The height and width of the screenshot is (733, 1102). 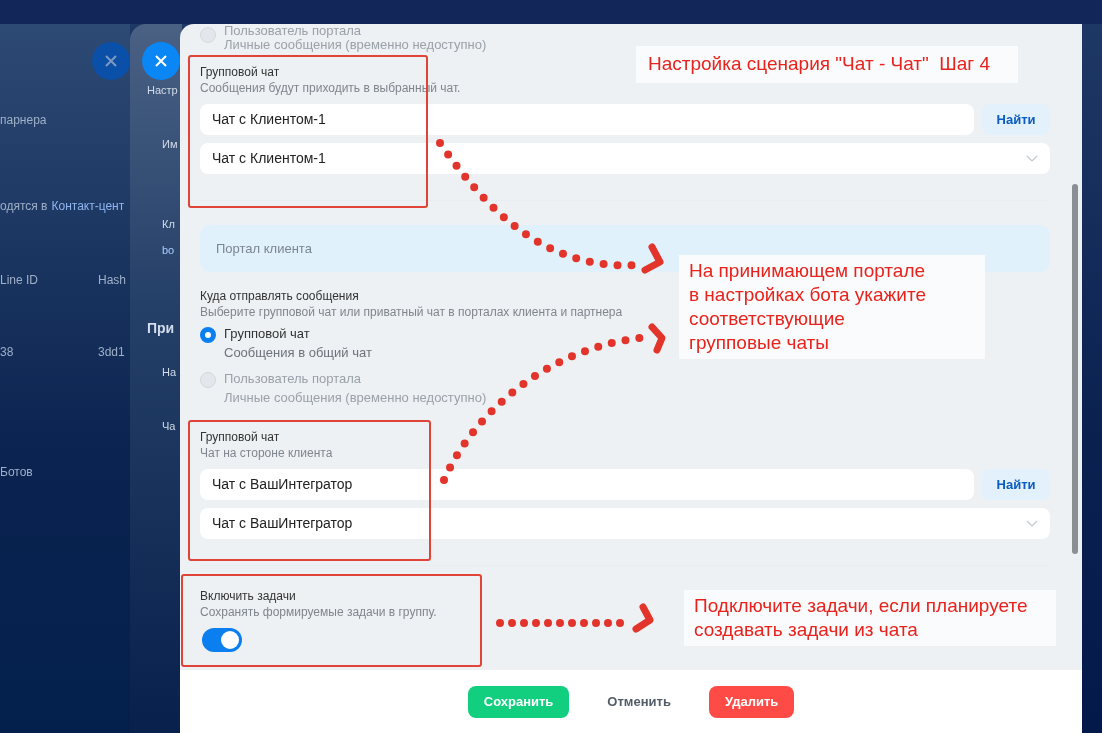 What do you see at coordinates (751, 701) in the screenshot?
I see `delete-button: Удалить` at bounding box center [751, 701].